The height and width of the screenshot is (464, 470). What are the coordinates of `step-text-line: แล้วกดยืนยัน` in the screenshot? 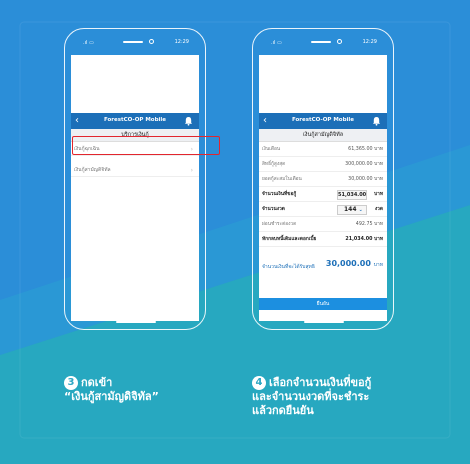 It's located at (283, 410).